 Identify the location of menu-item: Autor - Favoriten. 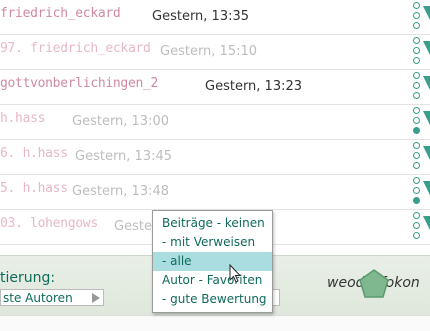
(212, 280).